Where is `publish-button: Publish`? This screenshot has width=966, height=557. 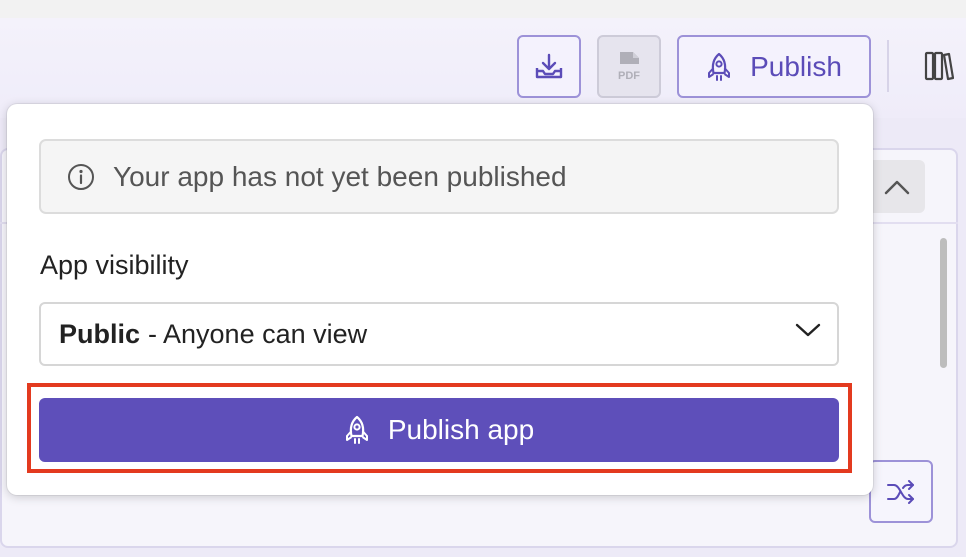
publish-button: Publish is located at coordinates (774, 66).